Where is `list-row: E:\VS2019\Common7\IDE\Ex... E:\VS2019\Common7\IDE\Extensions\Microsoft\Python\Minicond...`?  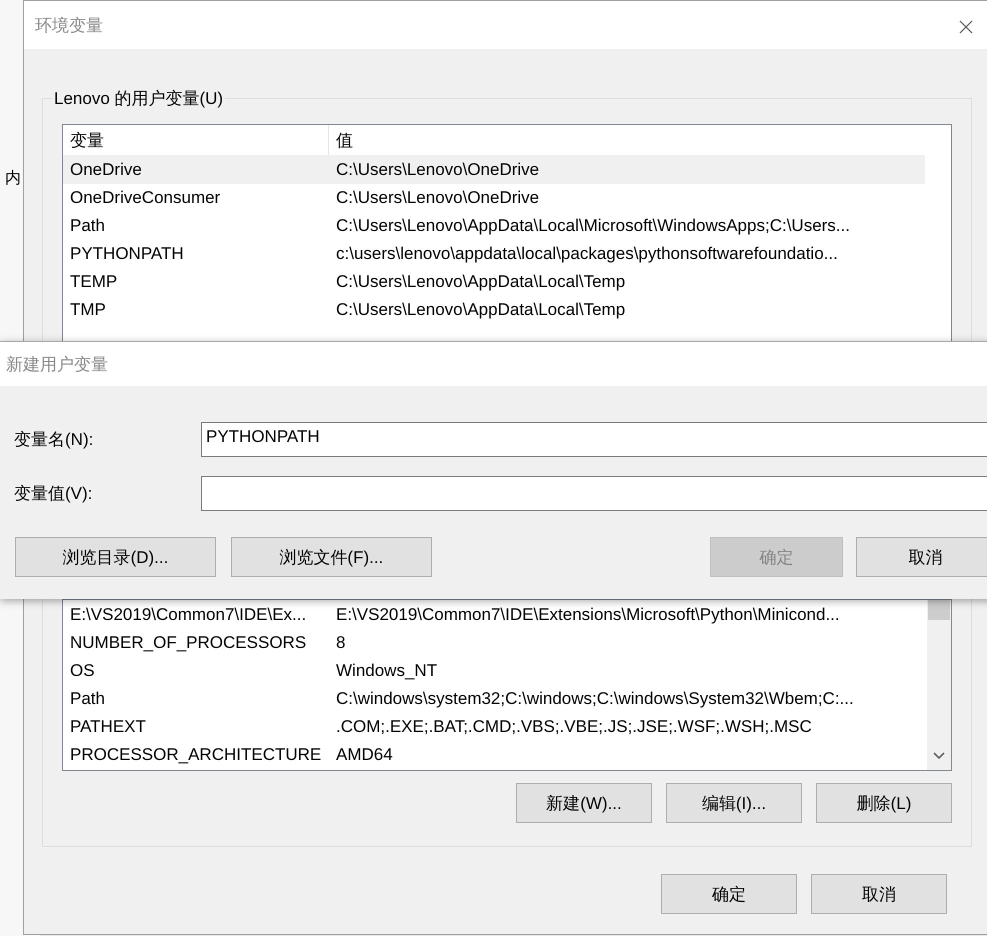 list-row: E:\VS2019\Common7\IDE\Ex... E:\VS2019\Common7\IDE\Extensions\Microsoft\Python\Minicond... is located at coordinates (495, 615).